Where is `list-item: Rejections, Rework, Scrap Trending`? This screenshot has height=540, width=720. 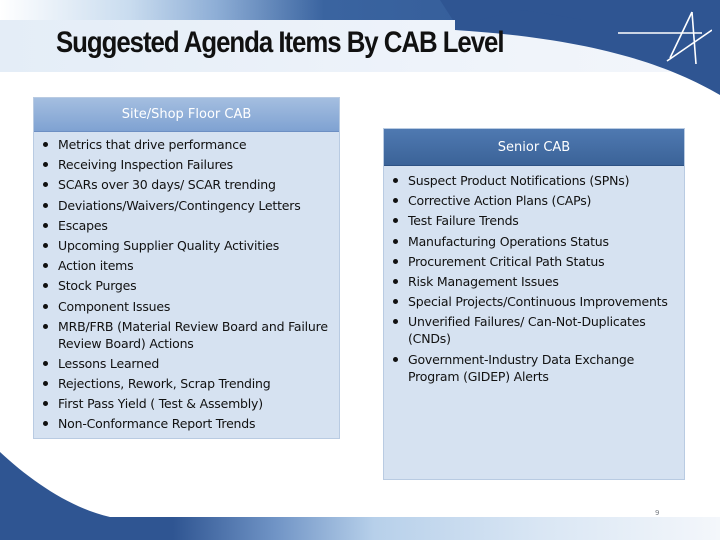
list-item: Rejections, Rework, Scrap Trending is located at coordinates (190, 383).